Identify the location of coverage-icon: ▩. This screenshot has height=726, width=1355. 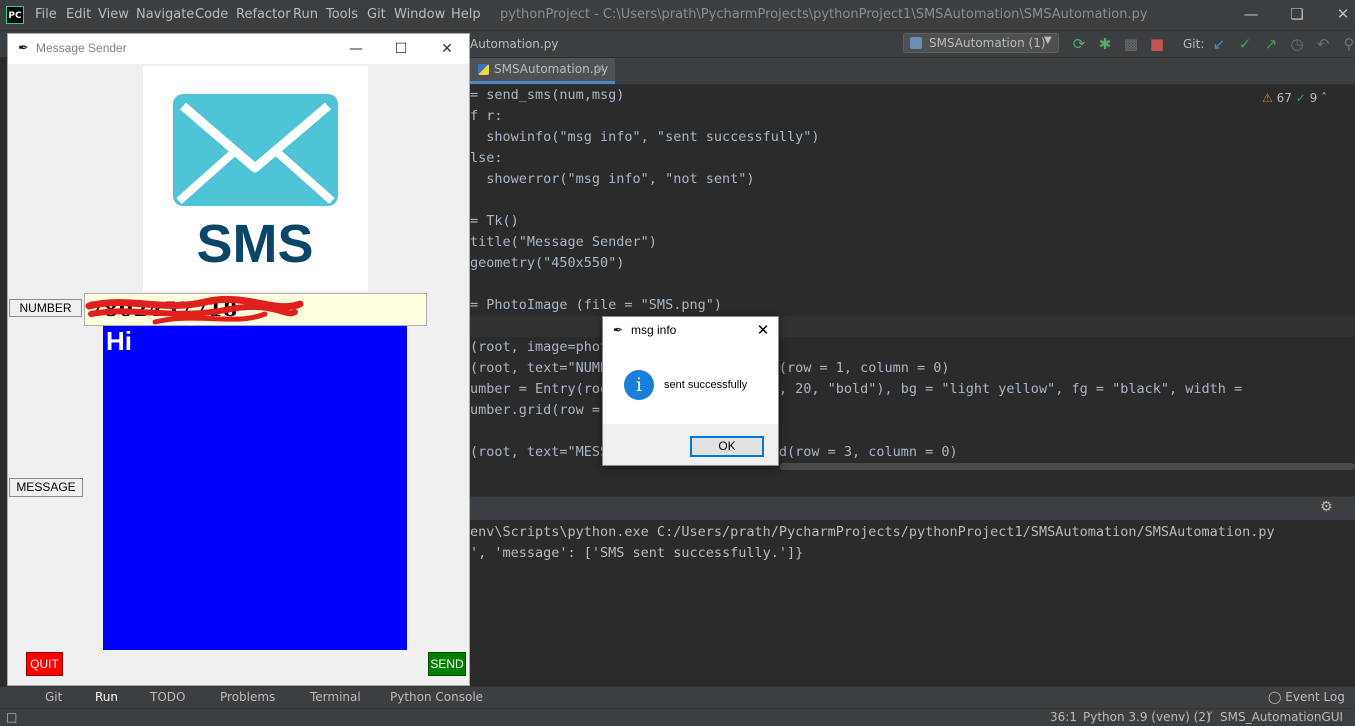
(1131, 44).